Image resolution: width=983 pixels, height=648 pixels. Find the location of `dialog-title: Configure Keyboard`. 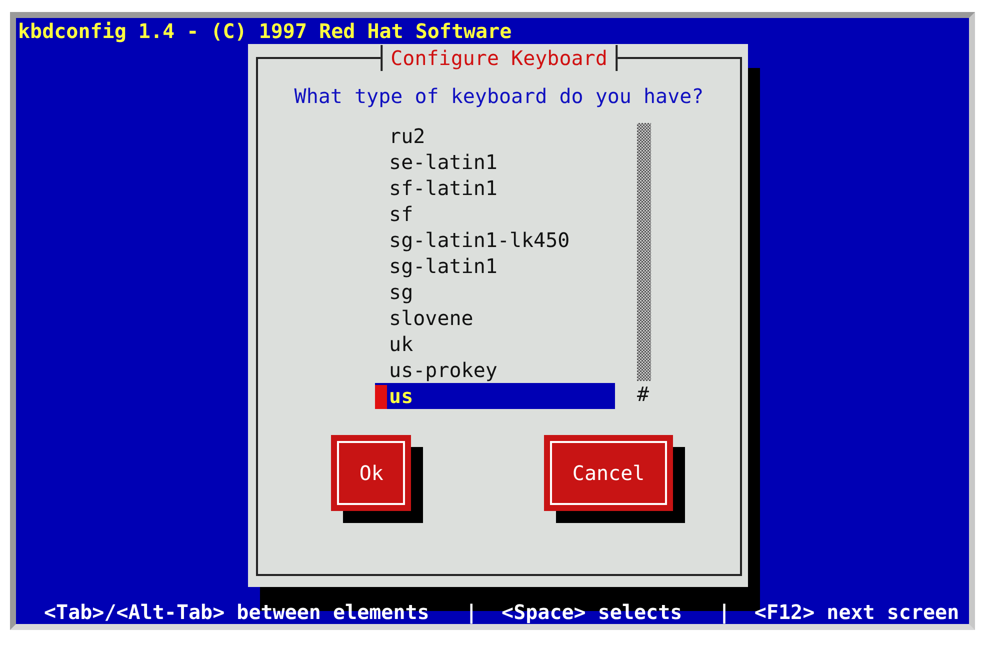

dialog-title: Configure Keyboard is located at coordinates (499, 58).